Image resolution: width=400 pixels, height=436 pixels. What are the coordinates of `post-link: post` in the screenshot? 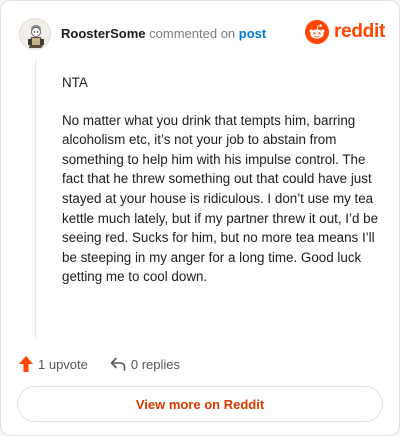 It's located at (252, 33).